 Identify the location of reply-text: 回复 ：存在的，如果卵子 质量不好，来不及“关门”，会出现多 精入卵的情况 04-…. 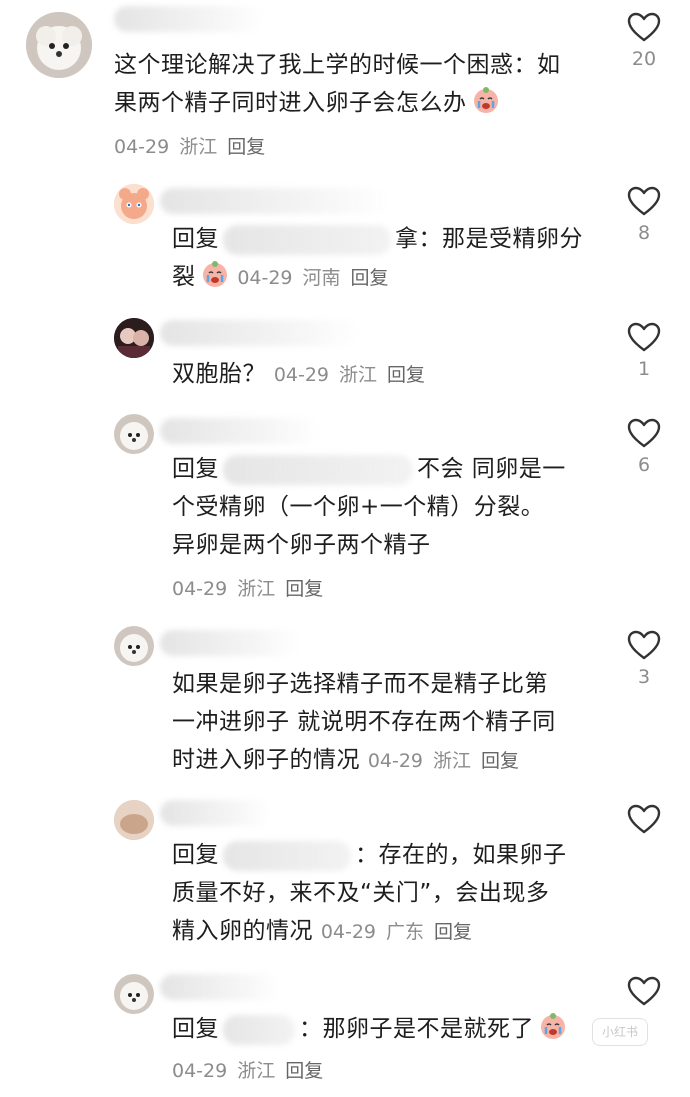
(369, 892).